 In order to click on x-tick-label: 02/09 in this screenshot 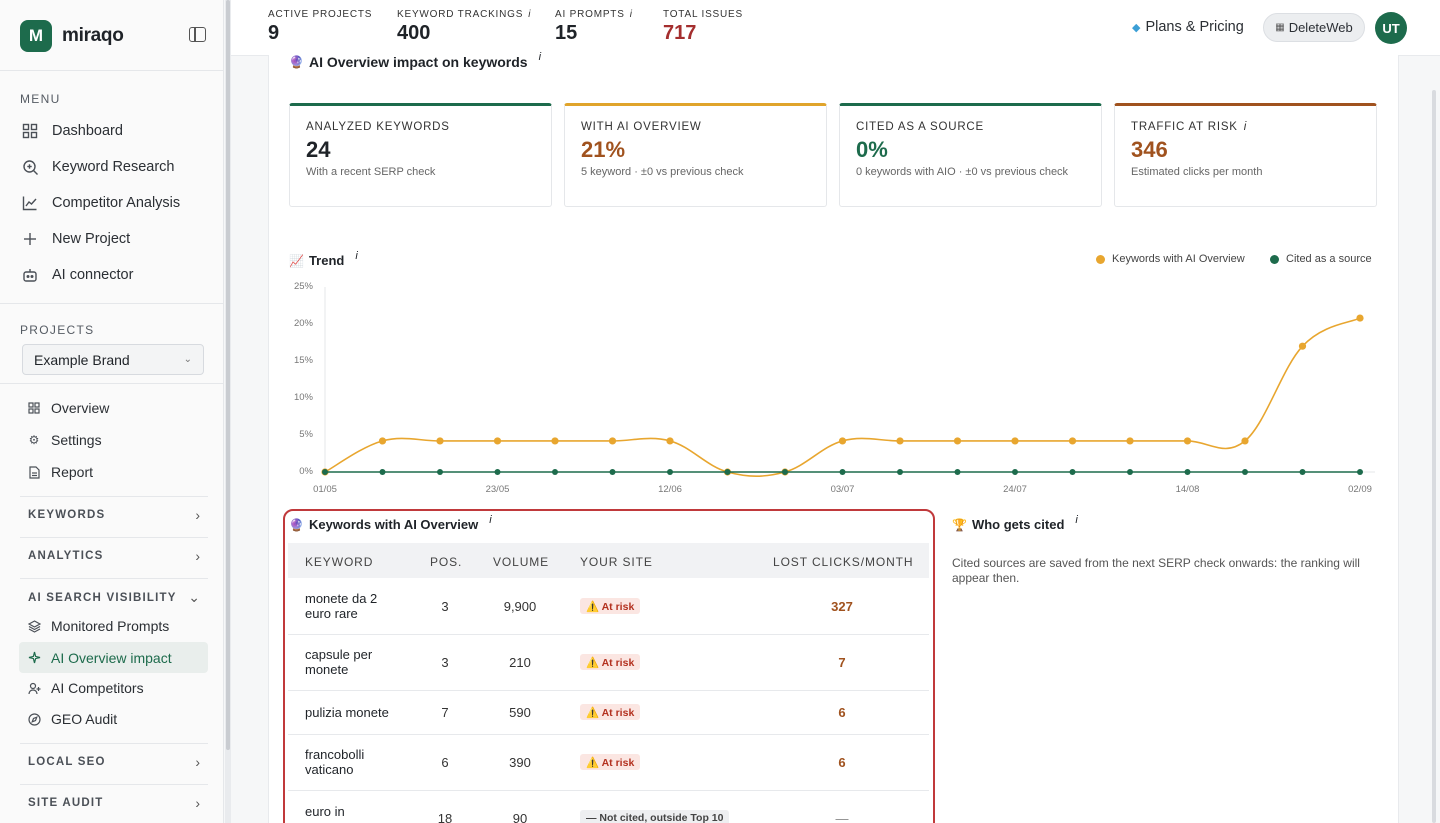, I will do `click(1360, 489)`.